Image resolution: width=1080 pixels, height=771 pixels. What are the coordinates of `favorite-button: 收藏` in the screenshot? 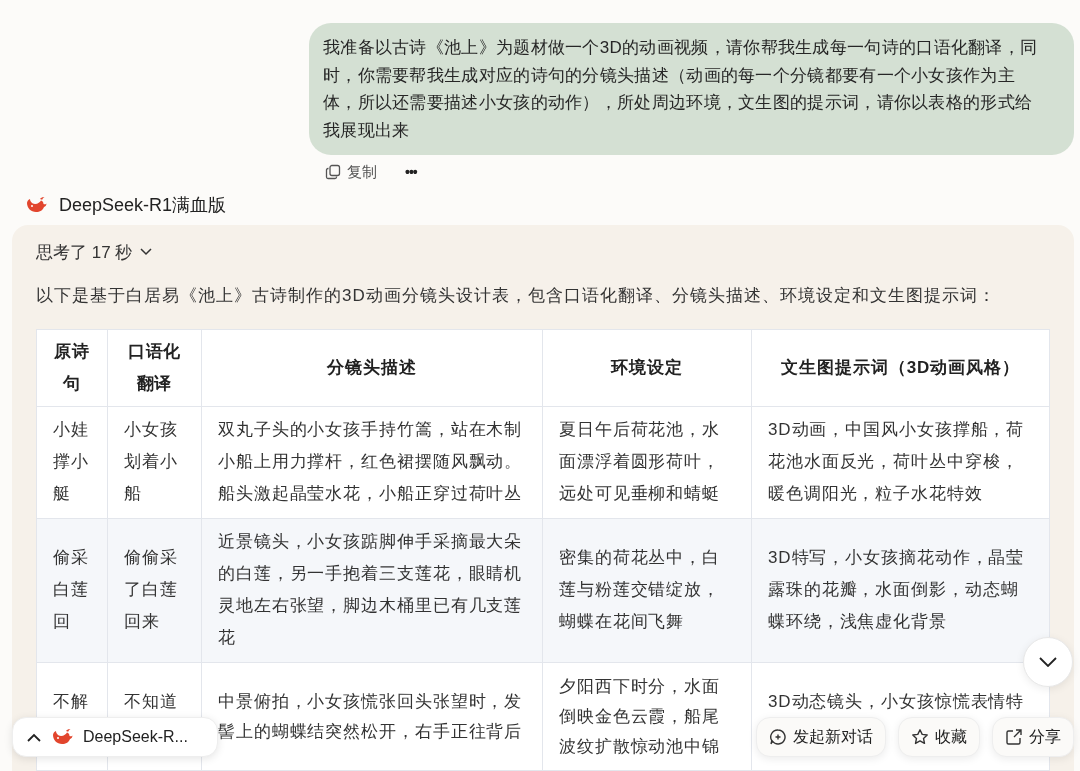 It's located at (939, 737).